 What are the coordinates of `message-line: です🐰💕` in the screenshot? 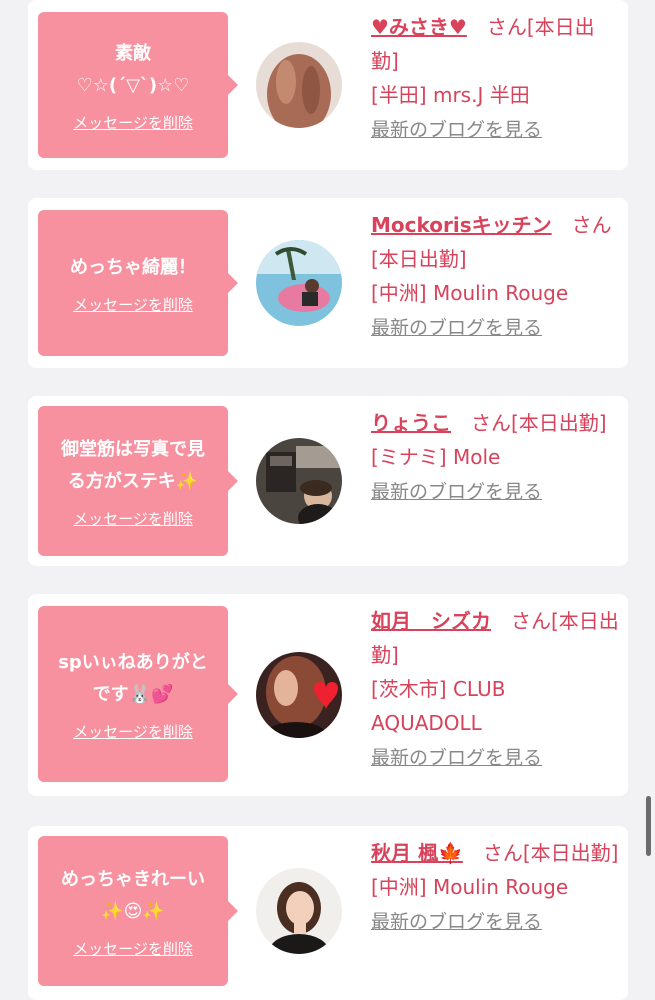 It's located at (133, 694).